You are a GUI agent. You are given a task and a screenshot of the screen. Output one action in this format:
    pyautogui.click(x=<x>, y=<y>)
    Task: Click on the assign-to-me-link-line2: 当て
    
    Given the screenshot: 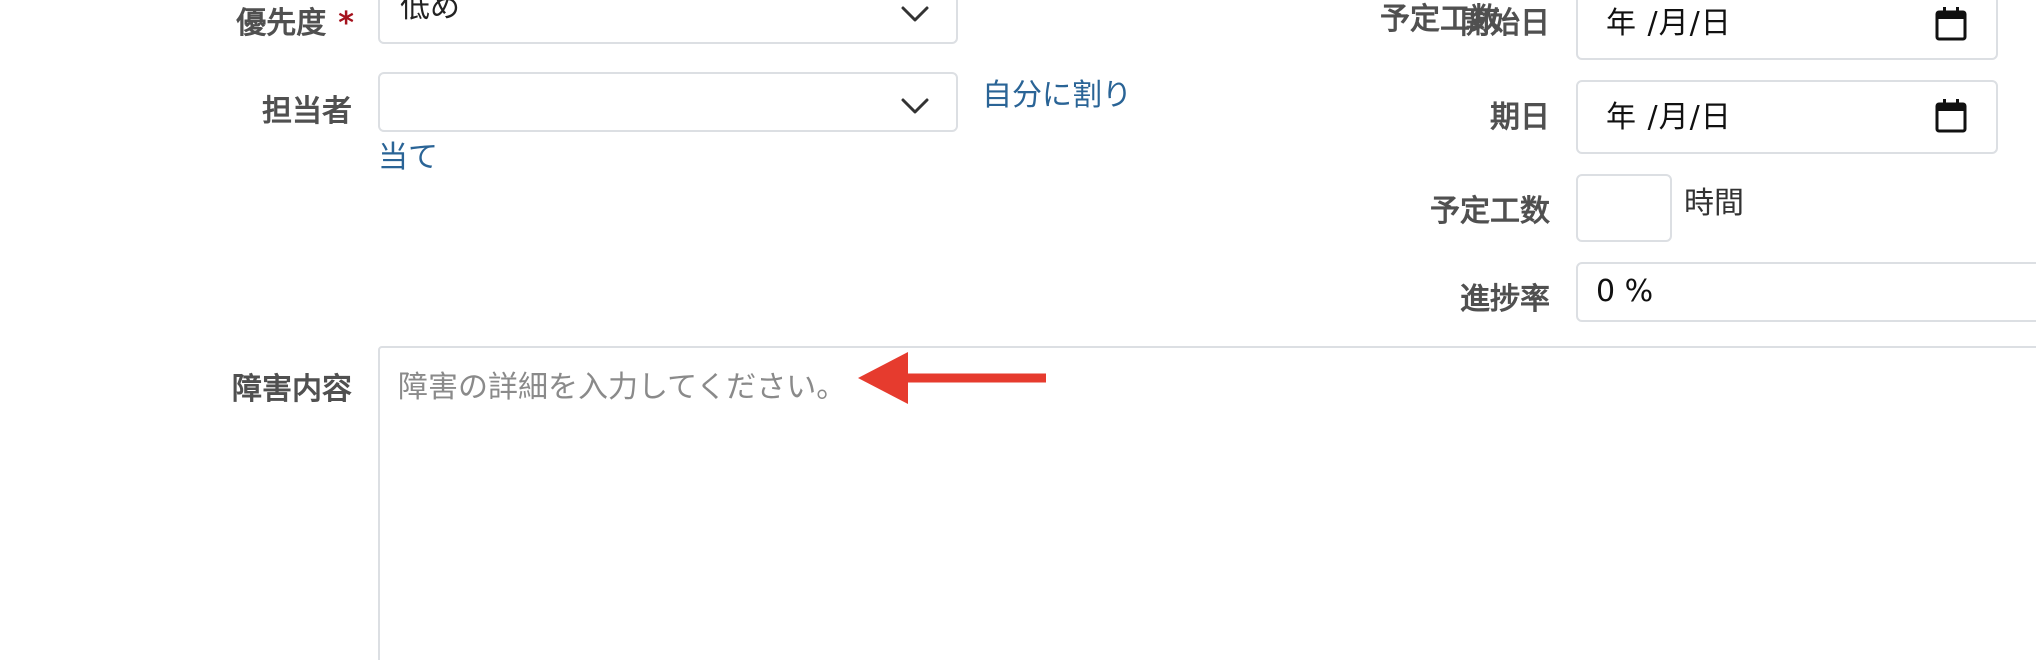 What is the action you would take?
    pyautogui.click(x=408, y=158)
    